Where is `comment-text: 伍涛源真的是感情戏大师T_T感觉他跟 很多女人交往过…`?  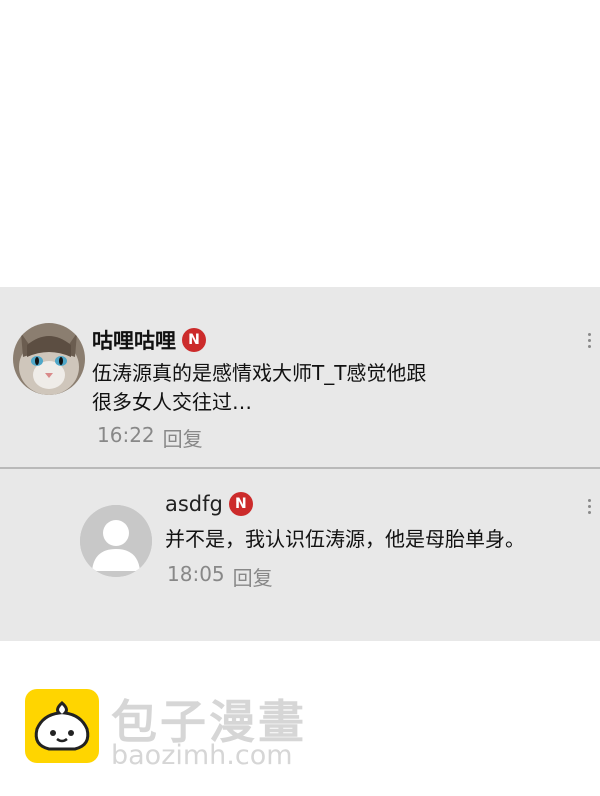 comment-text: 伍涛源真的是感情戏大师T_T感觉他跟 很多女人交往过… is located at coordinates (302, 388).